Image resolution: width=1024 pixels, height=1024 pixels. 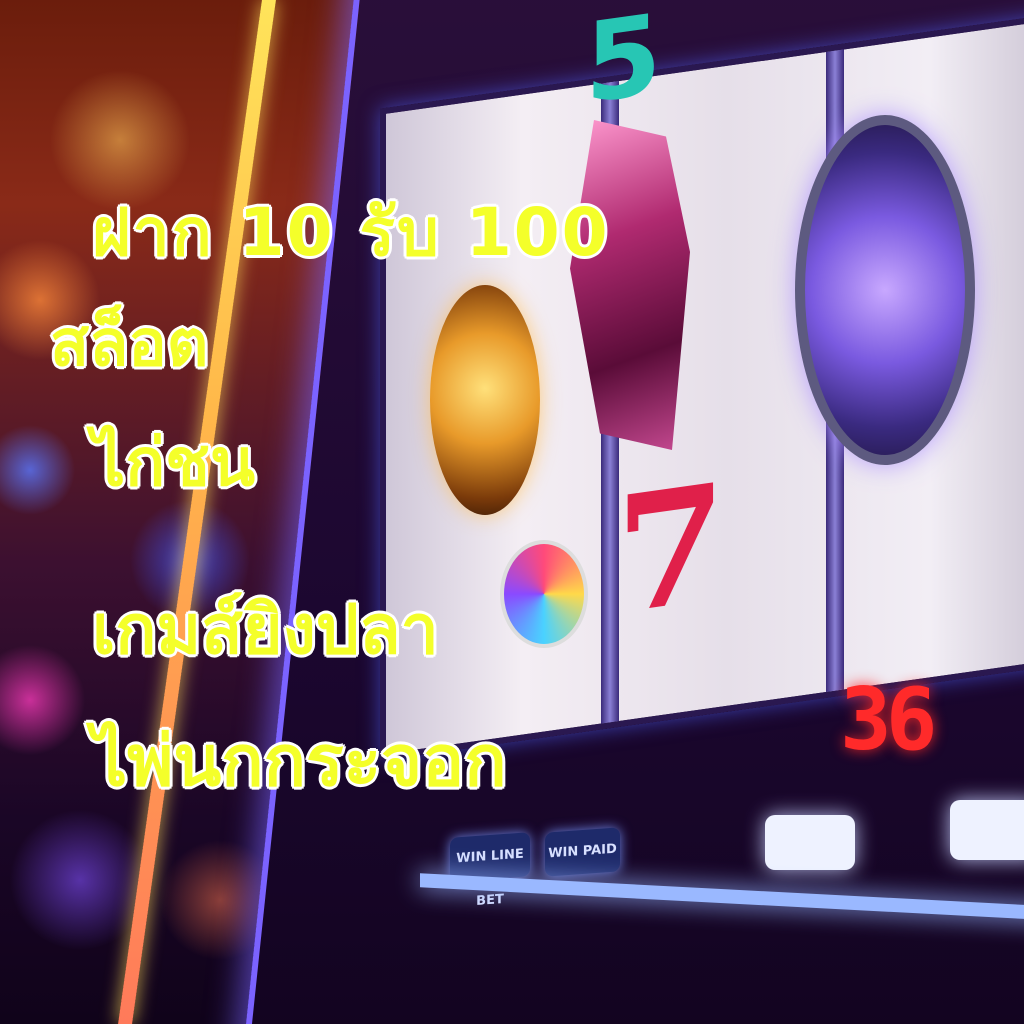 What do you see at coordinates (544, 594) in the screenshot?
I see `wheel-symbol` at bounding box center [544, 594].